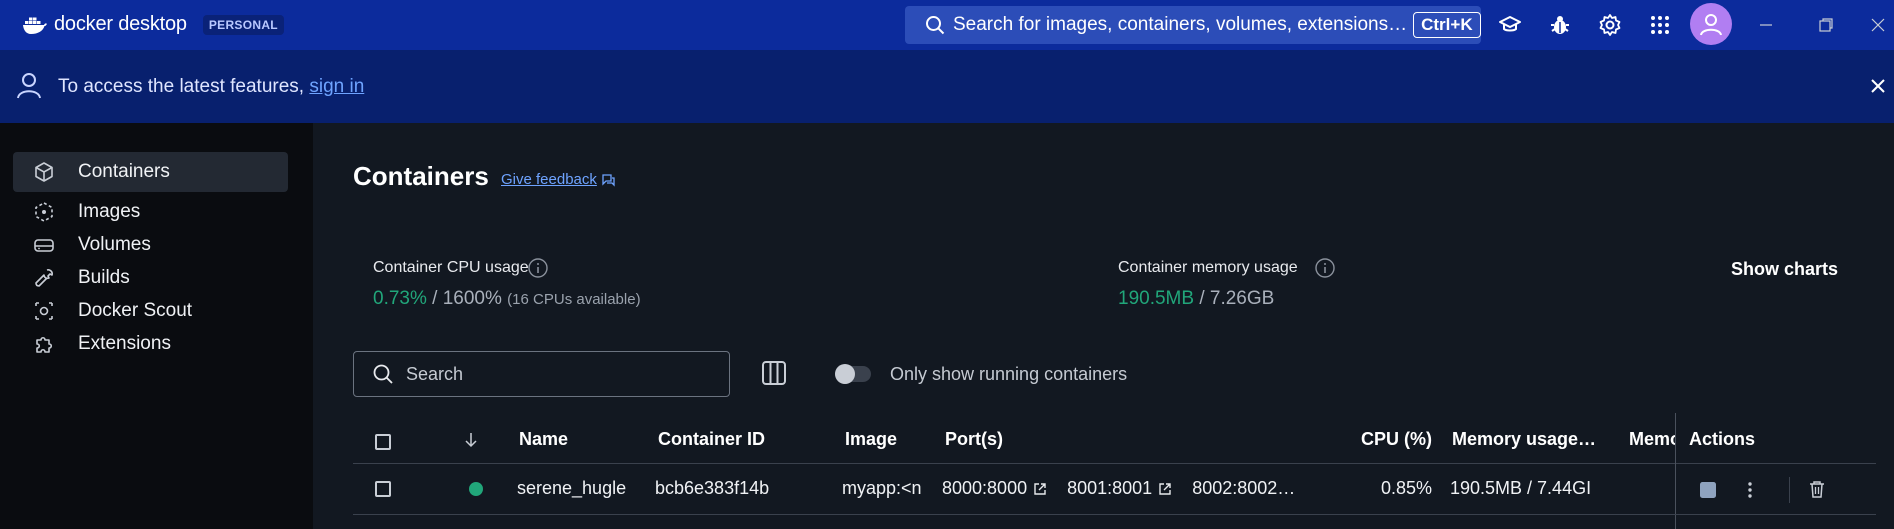 Image resolution: width=1894 pixels, height=529 pixels. I want to click on table-header-divider, so click(1114, 463).